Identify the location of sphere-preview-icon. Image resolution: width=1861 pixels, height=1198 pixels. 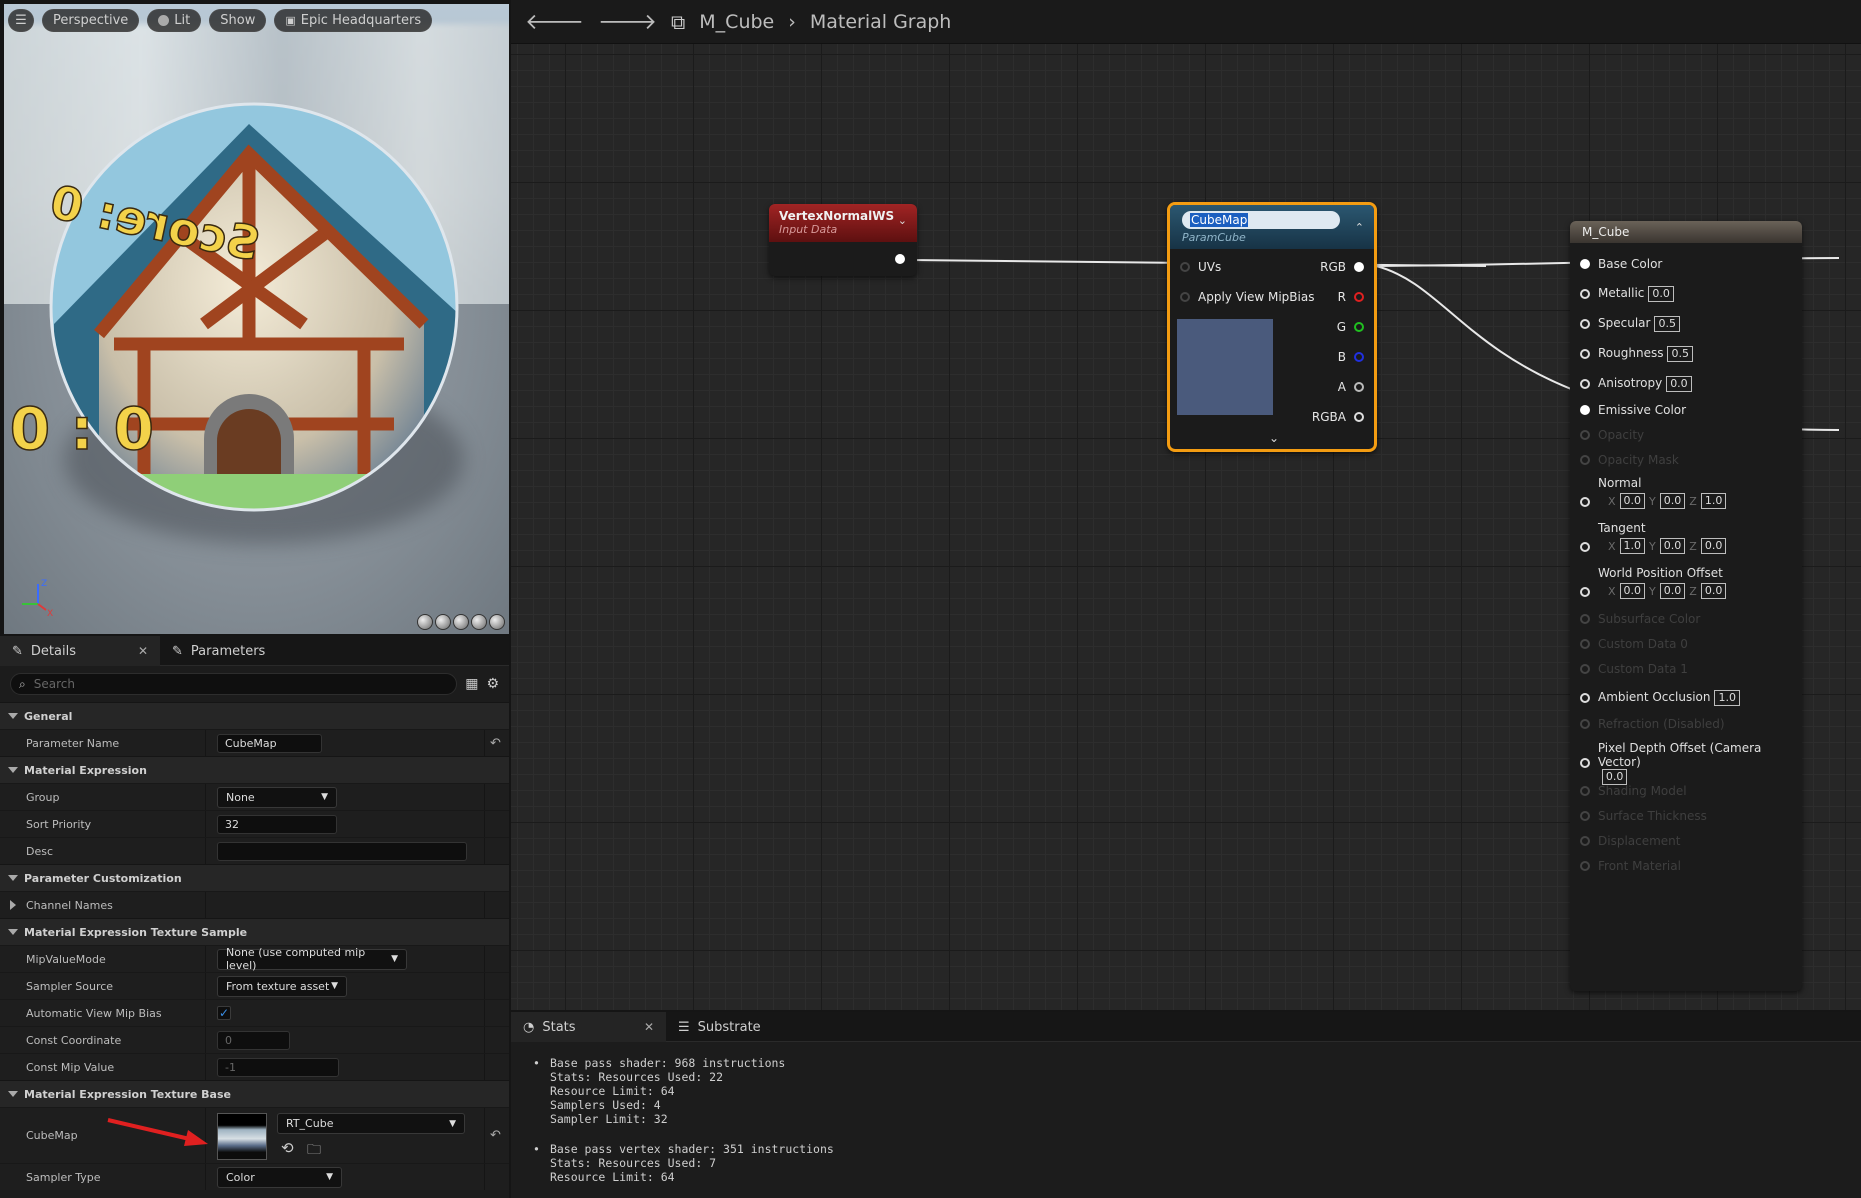
(443, 622).